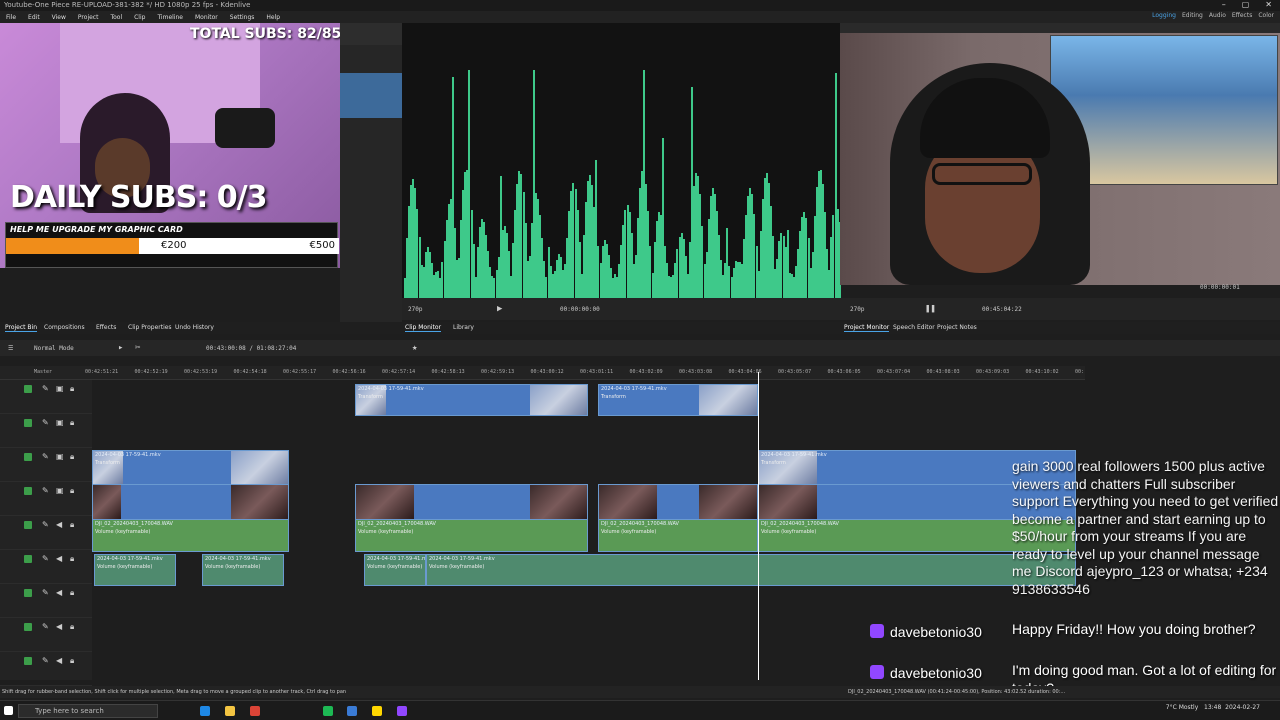 Image resolution: width=1280 pixels, height=720 pixels. Describe the element at coordinates (8, 710) in the screenshot. I see `windows-start-icon` at that location.